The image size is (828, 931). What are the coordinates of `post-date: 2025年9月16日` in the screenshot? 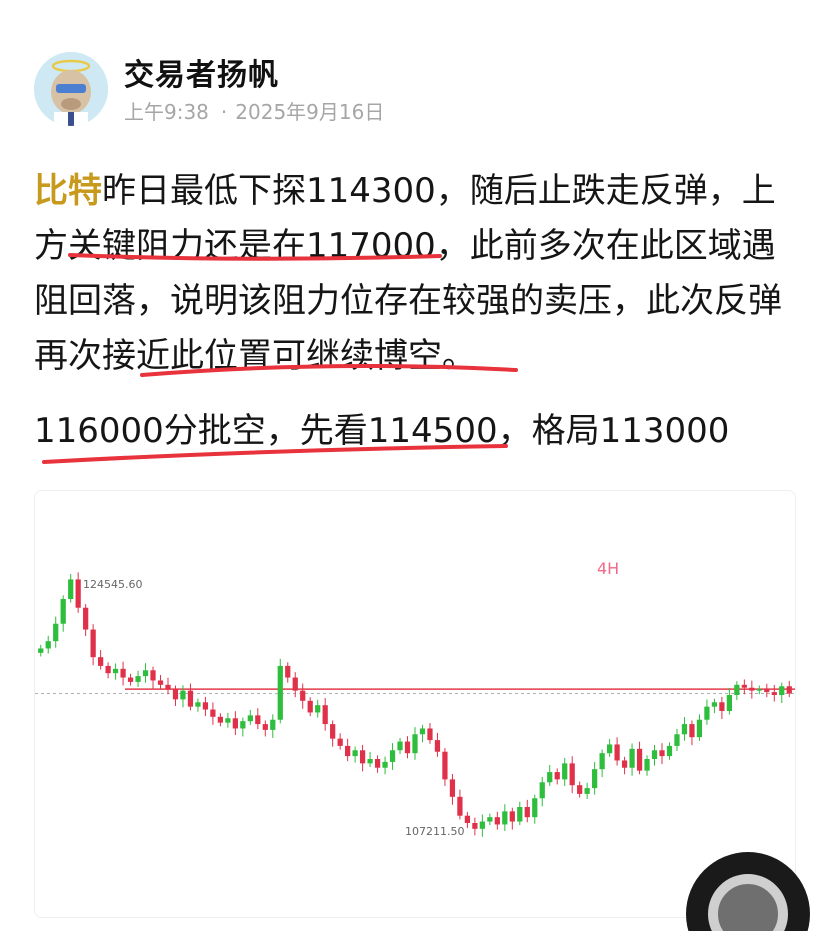 It's located at (310, 112).